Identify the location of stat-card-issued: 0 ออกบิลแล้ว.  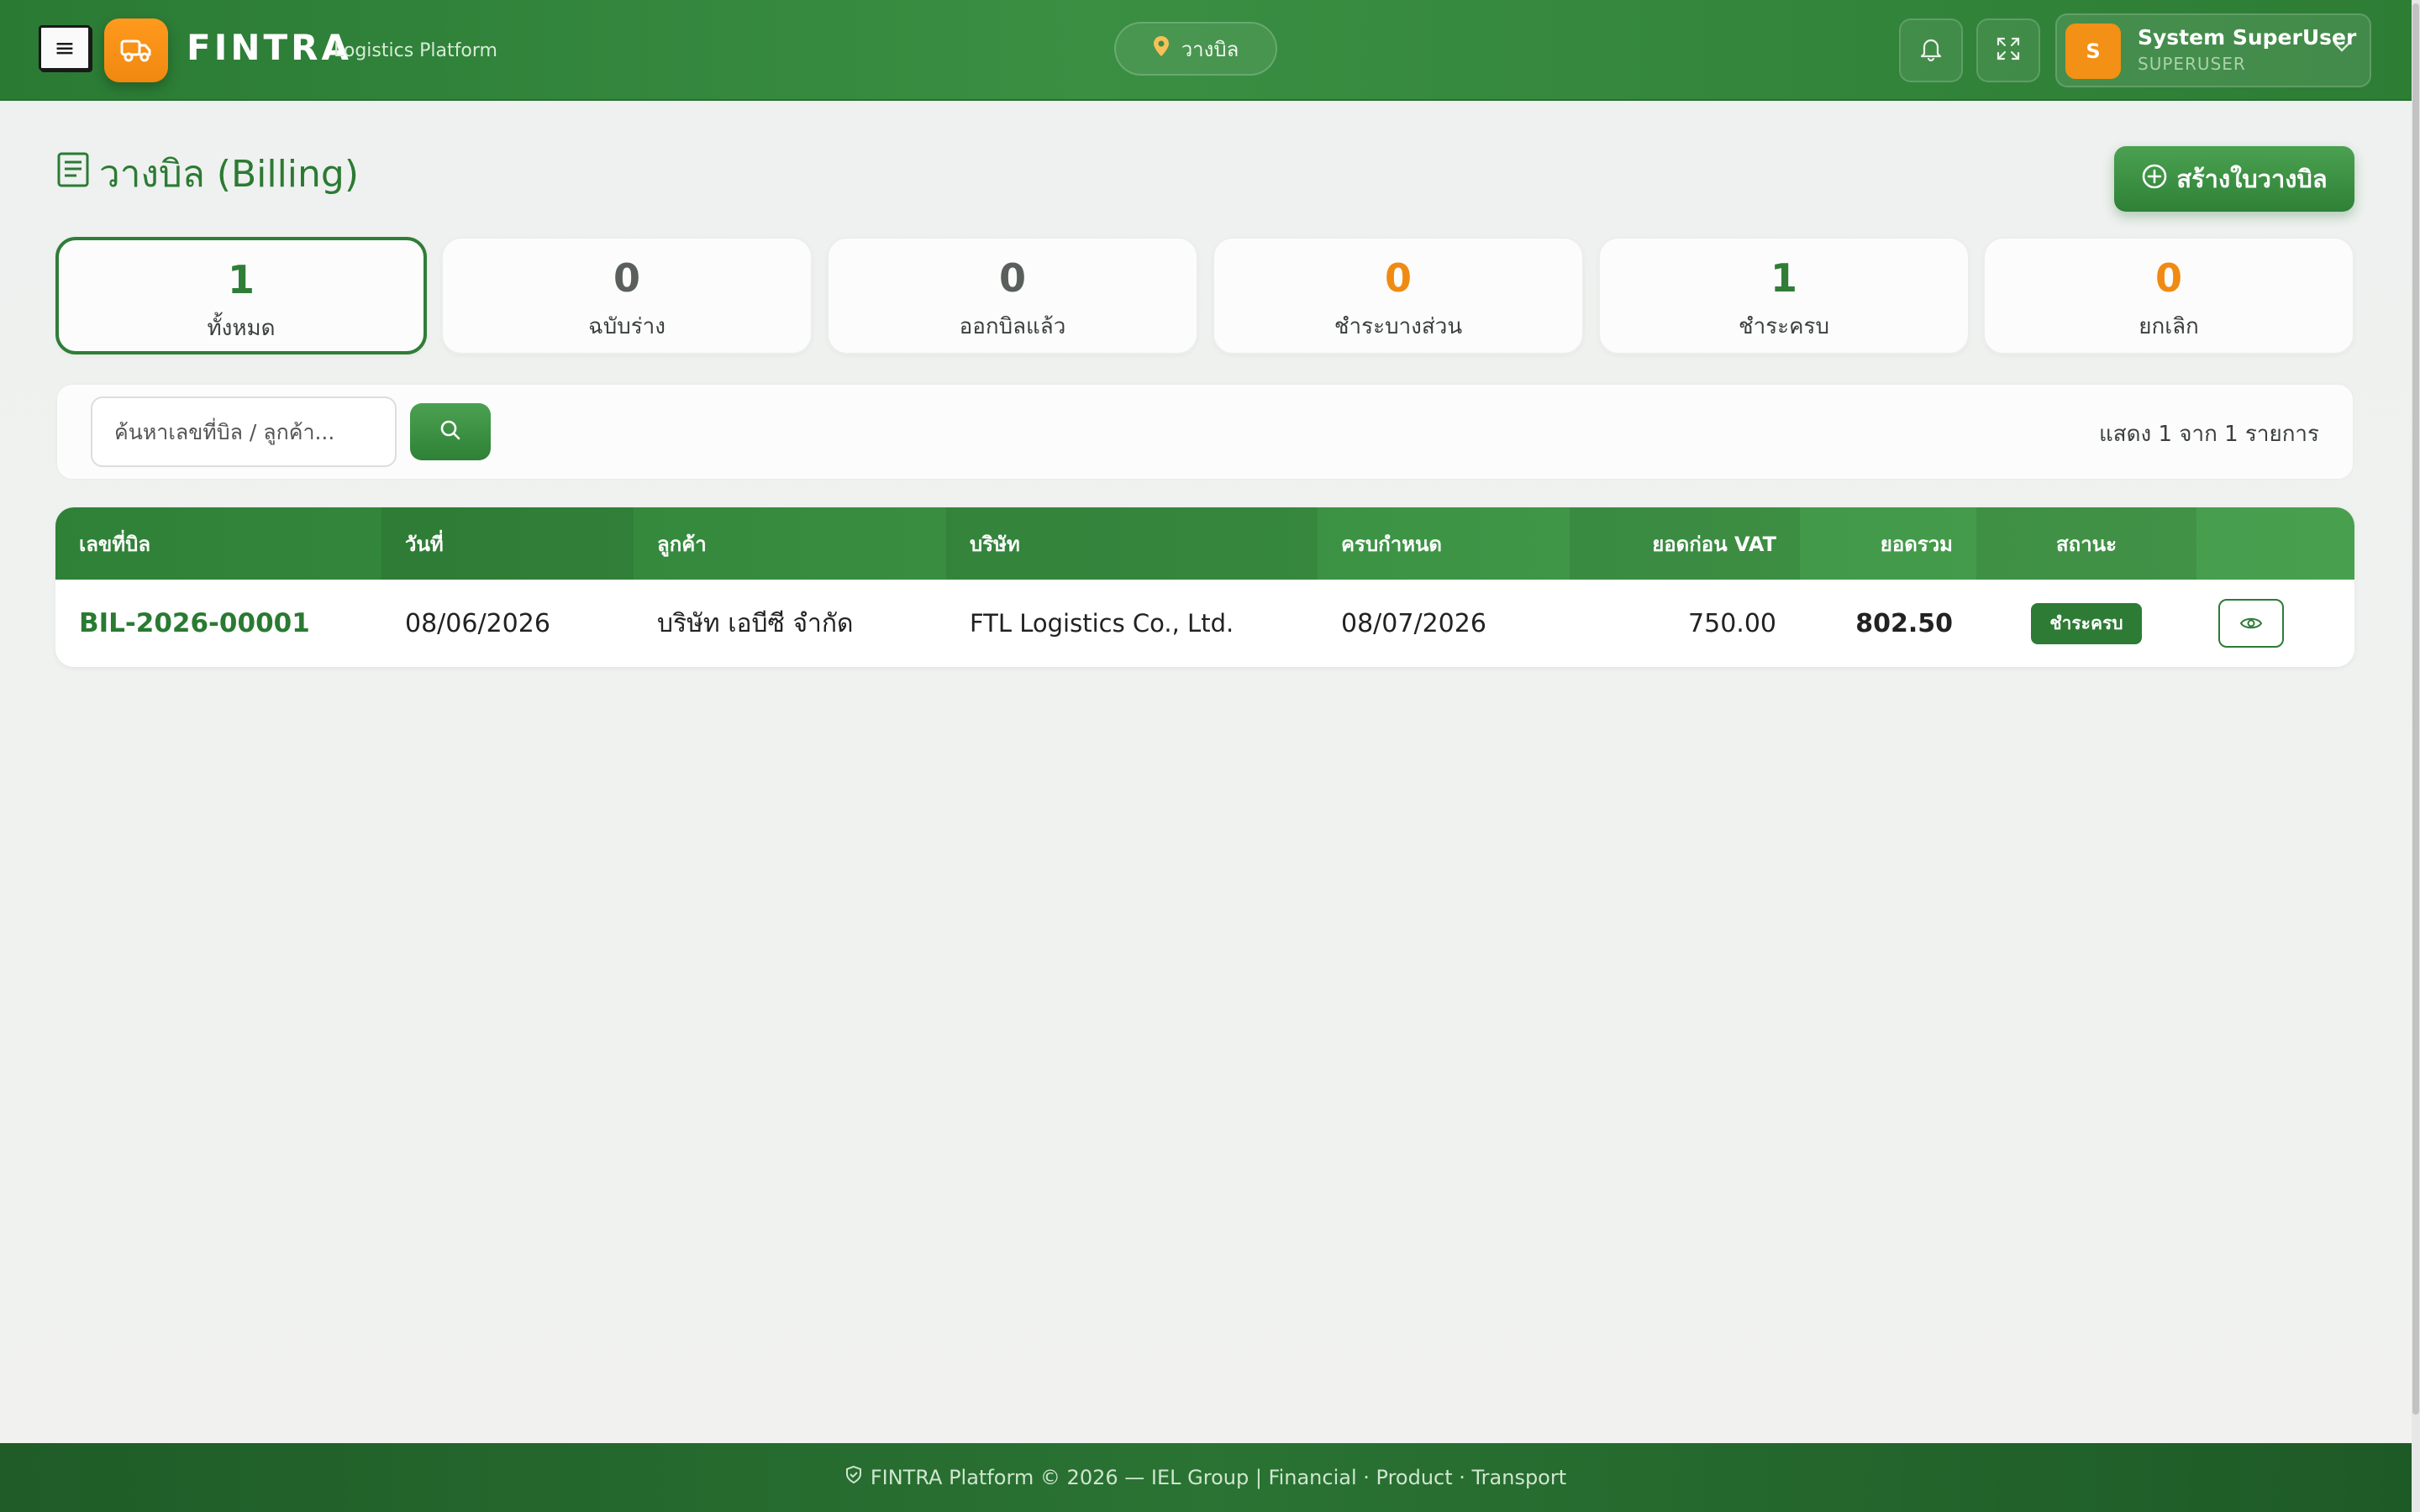
(1013, 295).